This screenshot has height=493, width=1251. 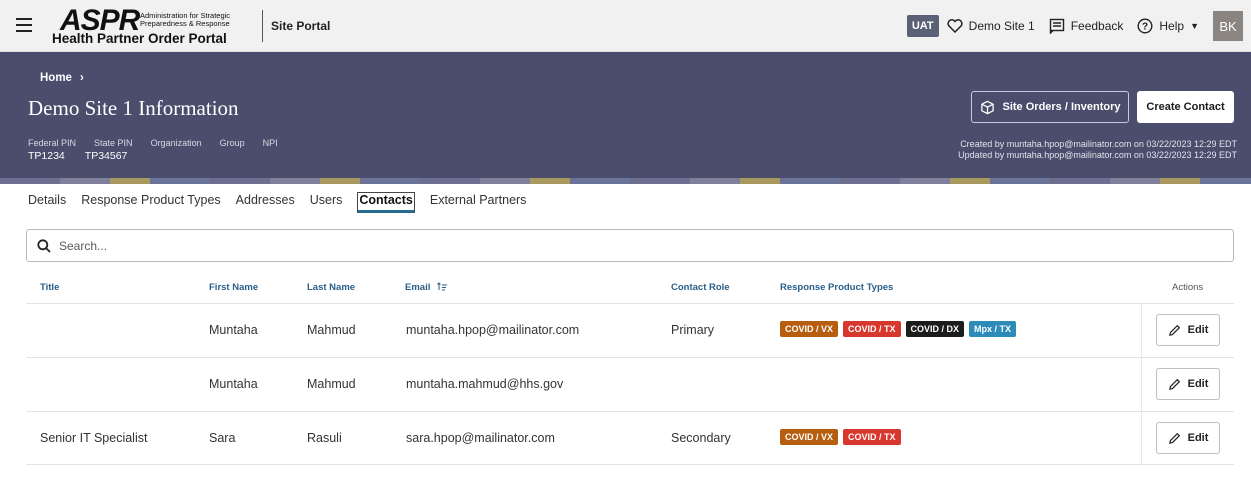 I want to click on site-link-label: Demo Site 1, so click(x=1001, y=26).